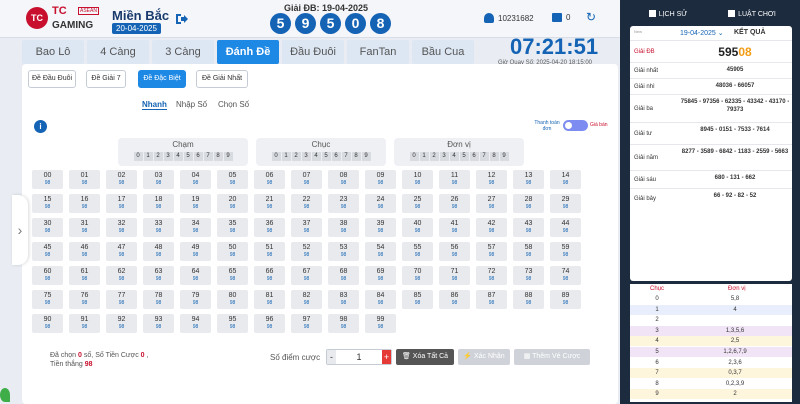 This screenshot has width=800, height=404. What do you see at coordinates (154, 105) in the screenshot?
I see `mode-nhanh: Nhanh` at bounding box center [154, 105].